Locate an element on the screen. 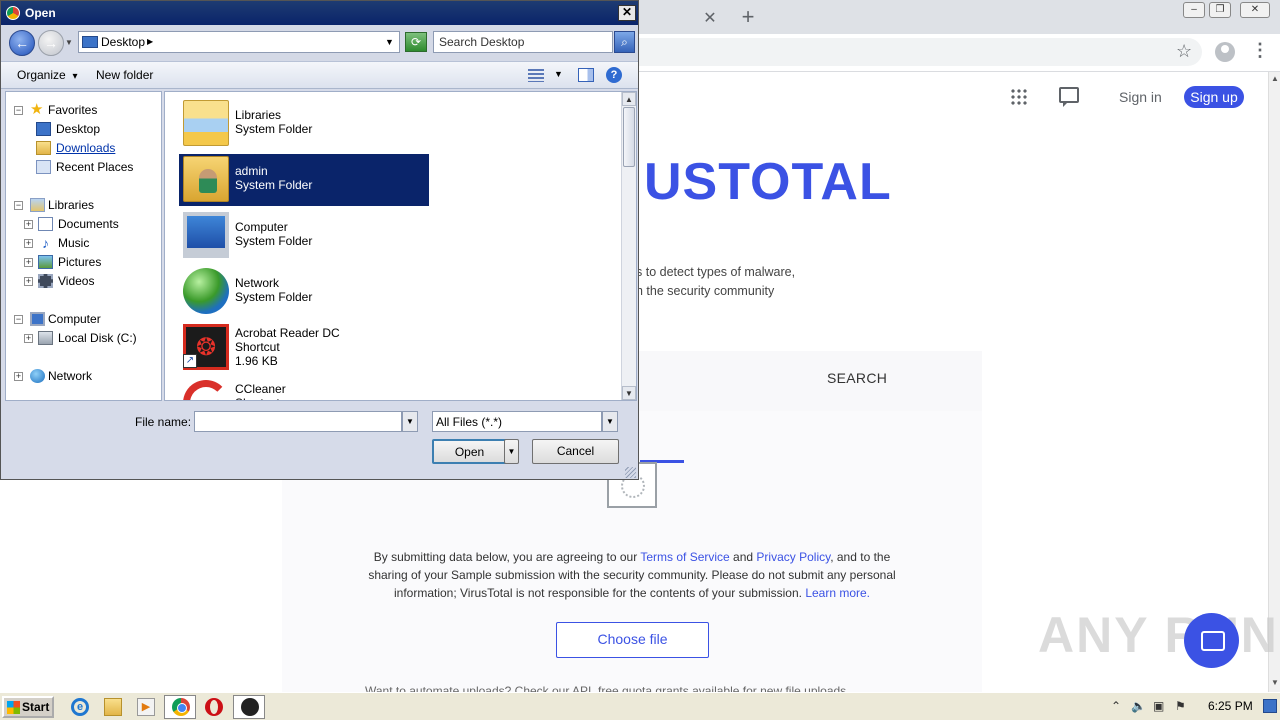 Image resolution: width=1280 pixels, height=720 pixels. start-button: Start is located at coordinates (28, 707).